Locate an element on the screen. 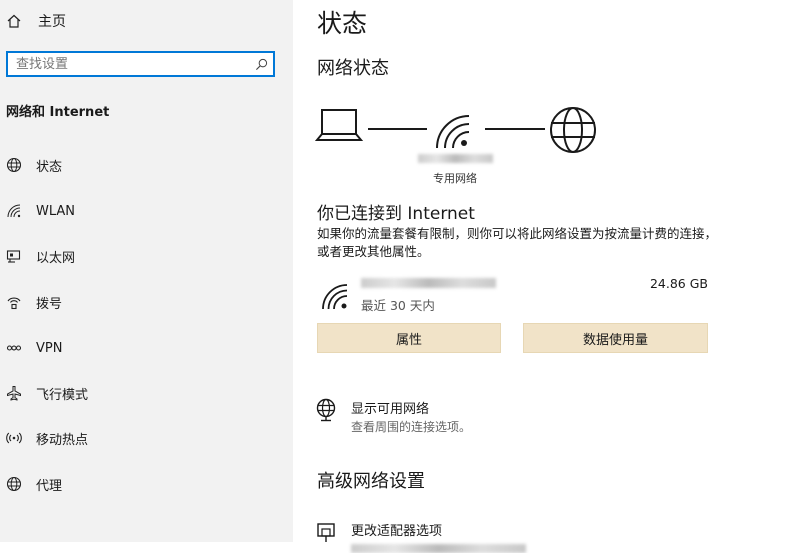 The image size is (802, 553). sidebar-item-label: 移动热点 is located at coordinates (62, 440).